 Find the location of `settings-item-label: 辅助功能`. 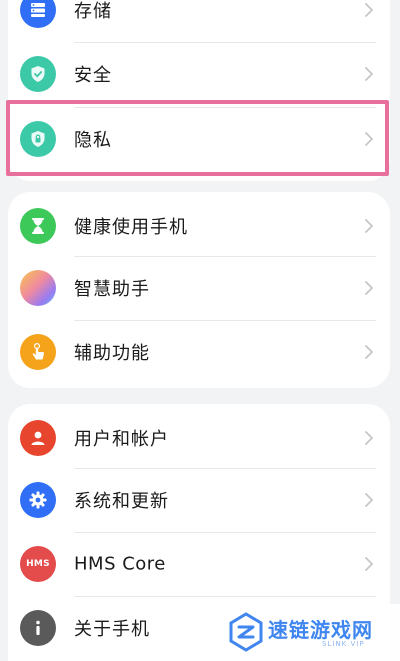

settings-item-label: 辅助功能 is located at coordinates (112, 353).